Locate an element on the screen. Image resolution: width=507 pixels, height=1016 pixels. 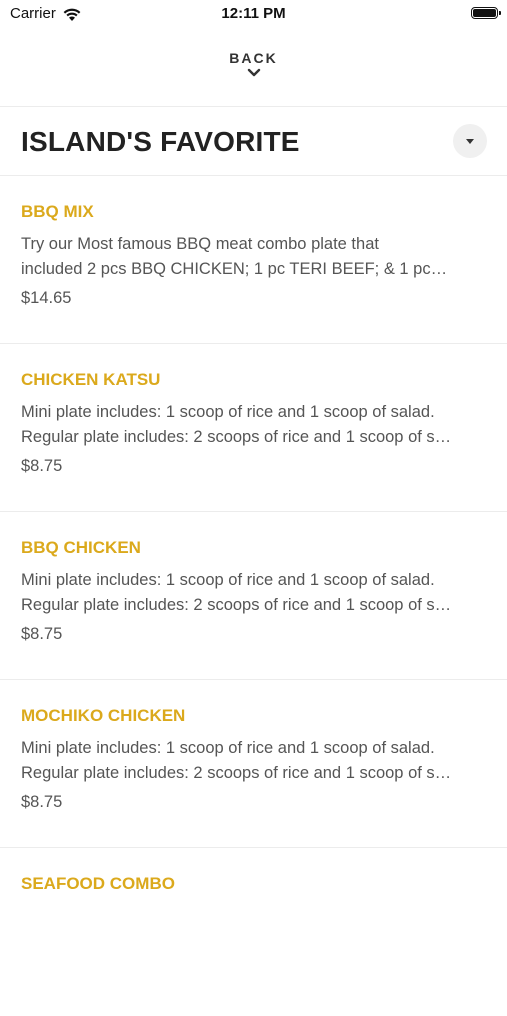
item-name: BBQ MIX is located at coordinates (57, 211).